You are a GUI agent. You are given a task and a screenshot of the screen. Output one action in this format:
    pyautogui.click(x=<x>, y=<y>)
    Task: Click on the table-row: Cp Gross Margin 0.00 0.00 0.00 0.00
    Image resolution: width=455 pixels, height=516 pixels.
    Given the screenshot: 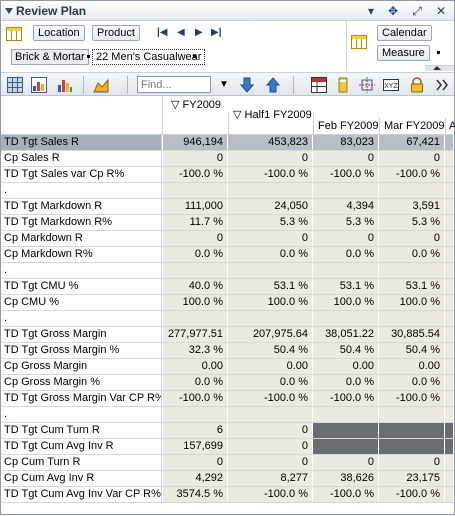 What is the action you would take?
    pyautogui.click(x=227, y=367)
    